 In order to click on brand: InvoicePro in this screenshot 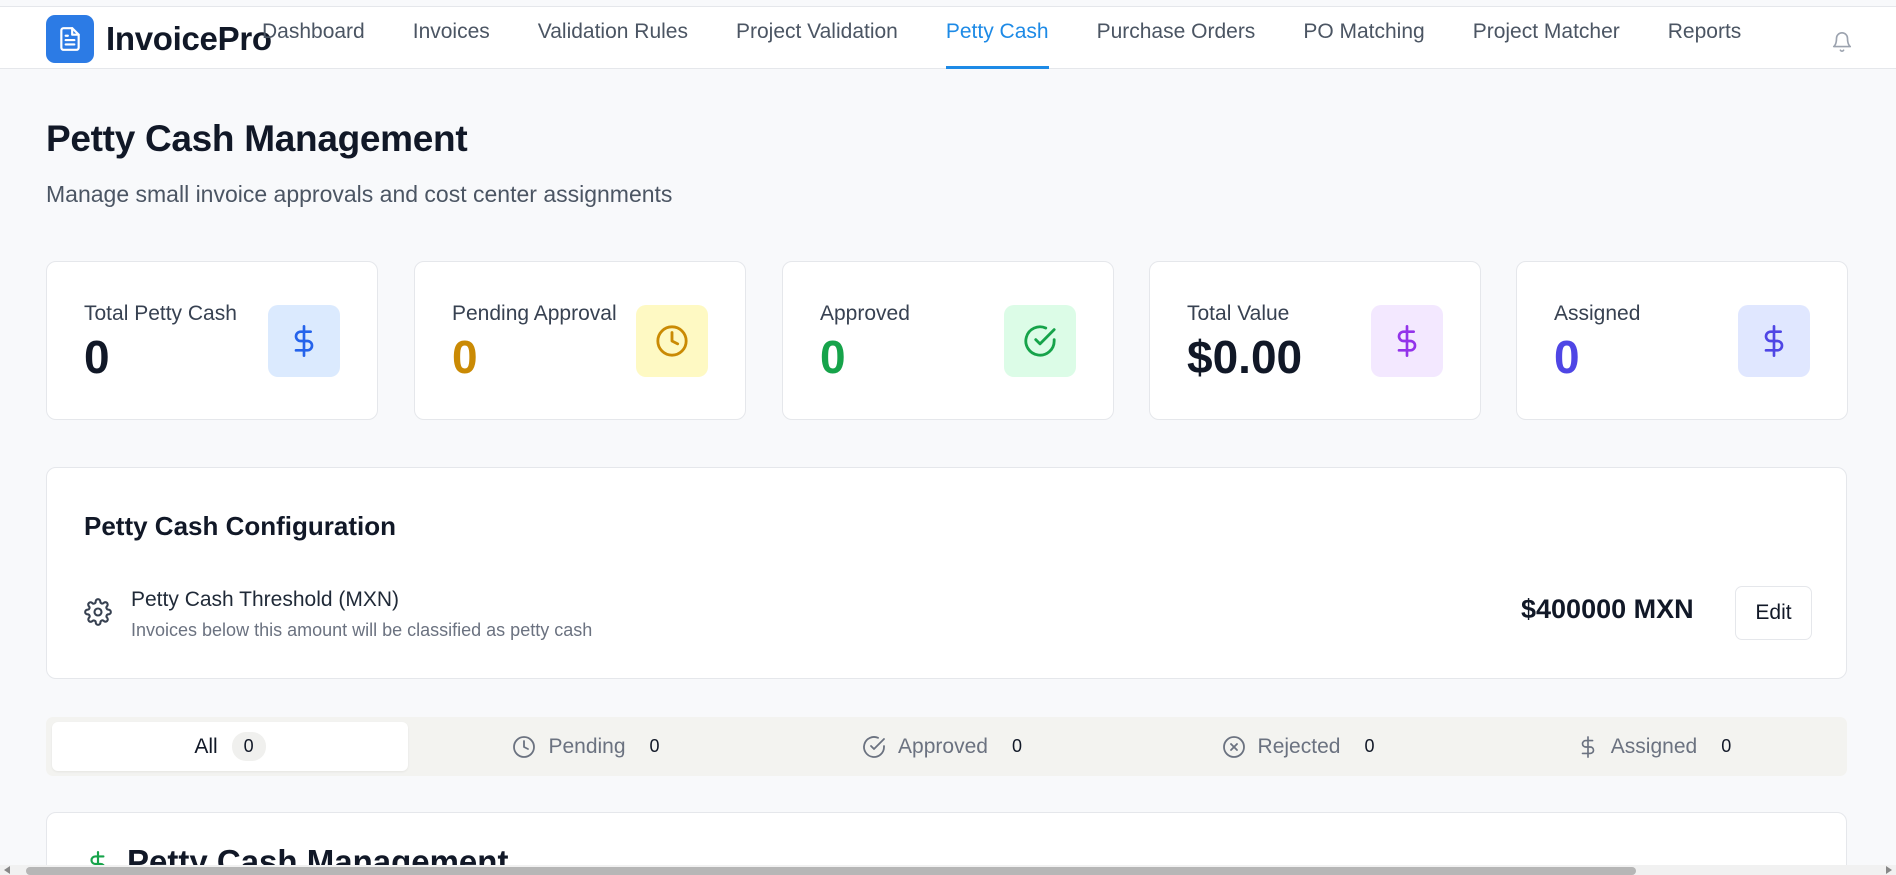, I will do `click(159, 39)`.